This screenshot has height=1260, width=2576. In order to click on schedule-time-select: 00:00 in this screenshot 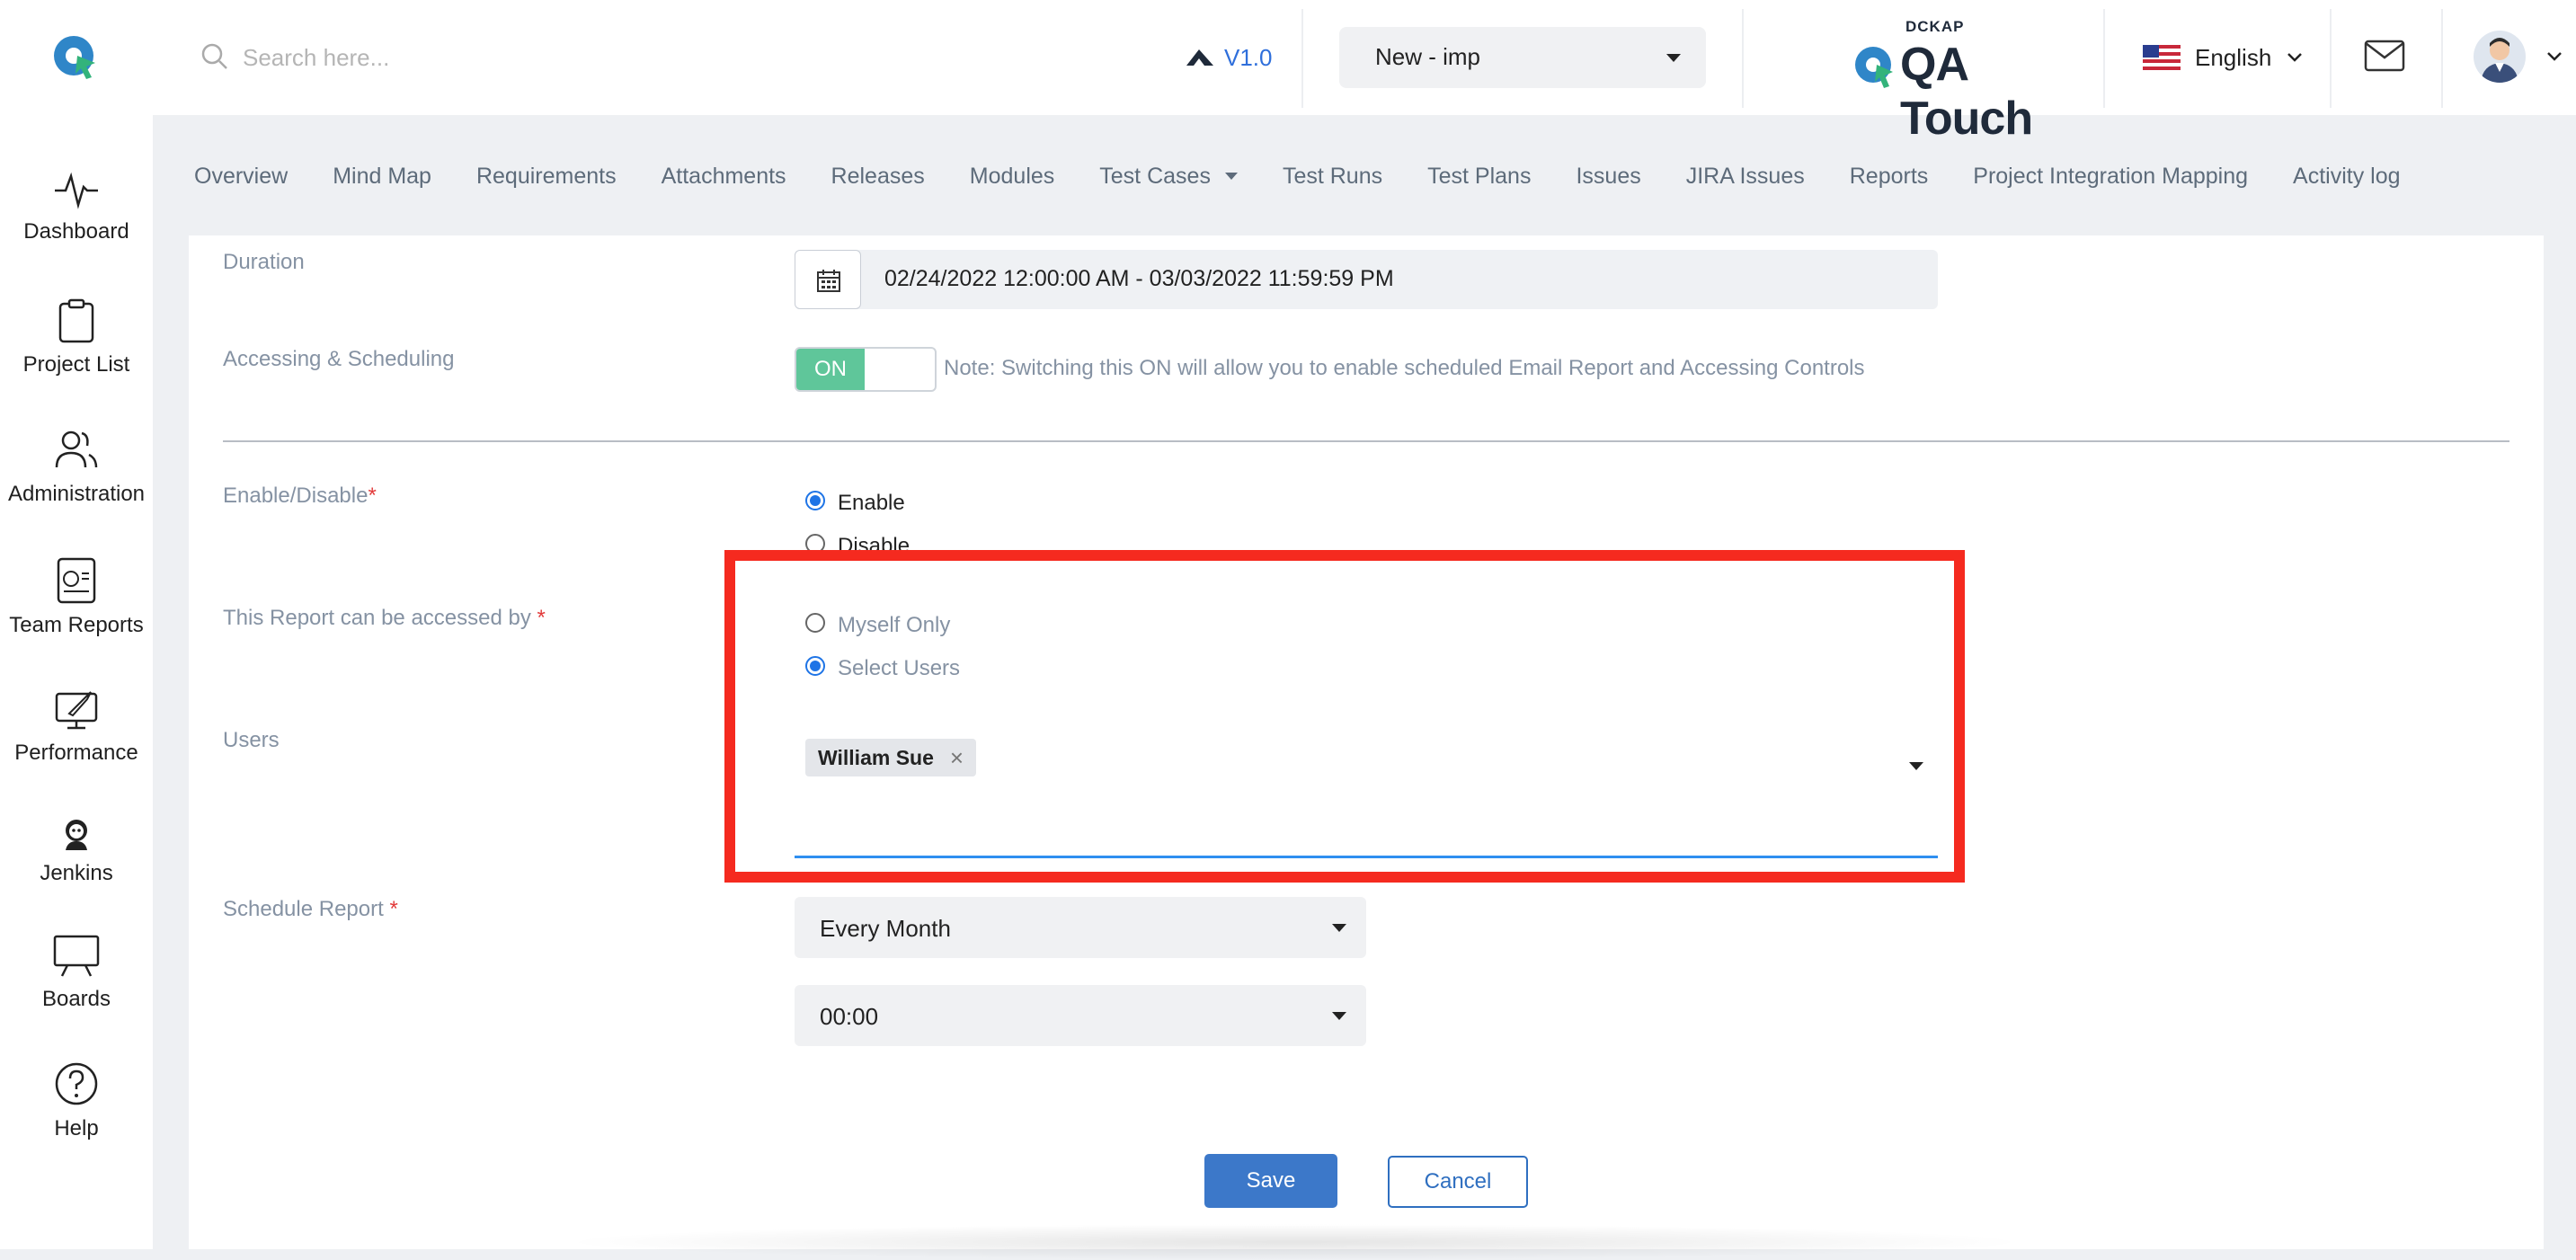, I will do `click(1080, 1016)`.